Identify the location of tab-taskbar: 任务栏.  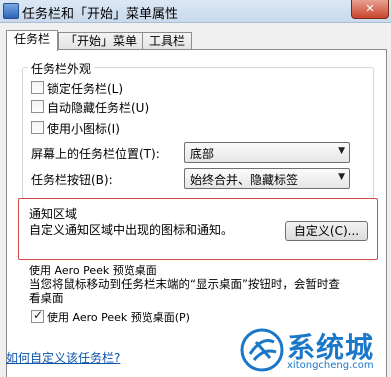
(32, 40).